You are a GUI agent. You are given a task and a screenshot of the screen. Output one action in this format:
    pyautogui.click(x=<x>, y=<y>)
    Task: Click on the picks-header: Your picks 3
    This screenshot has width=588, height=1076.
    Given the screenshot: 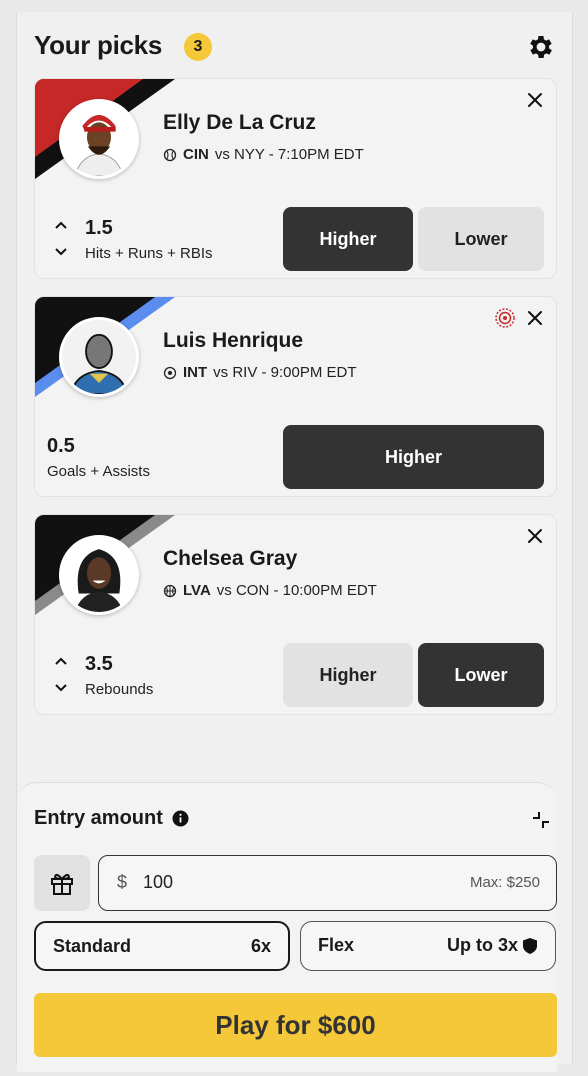 What is the action you would take?
    pyautogui.click(x=295, y=47)
    